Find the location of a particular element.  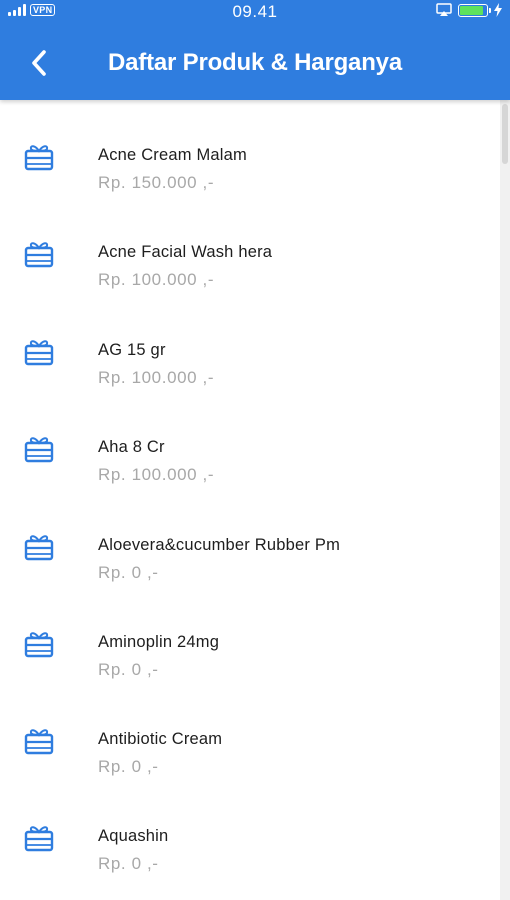

list-item: Acne Cream Malam Rp. 150.000 ,- is located at coordinates (250, 148).